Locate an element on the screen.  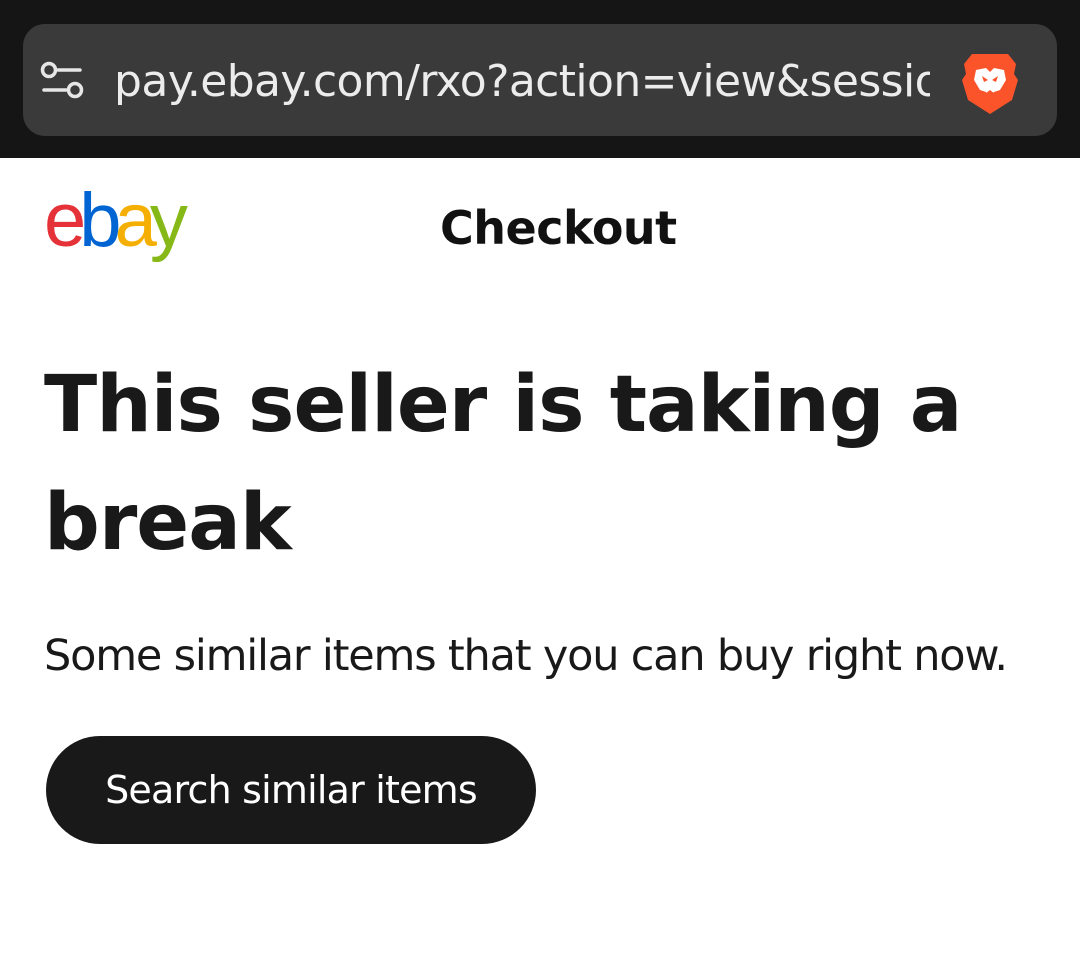
ebay-logo: ebay is located at coordinates (139, 229).